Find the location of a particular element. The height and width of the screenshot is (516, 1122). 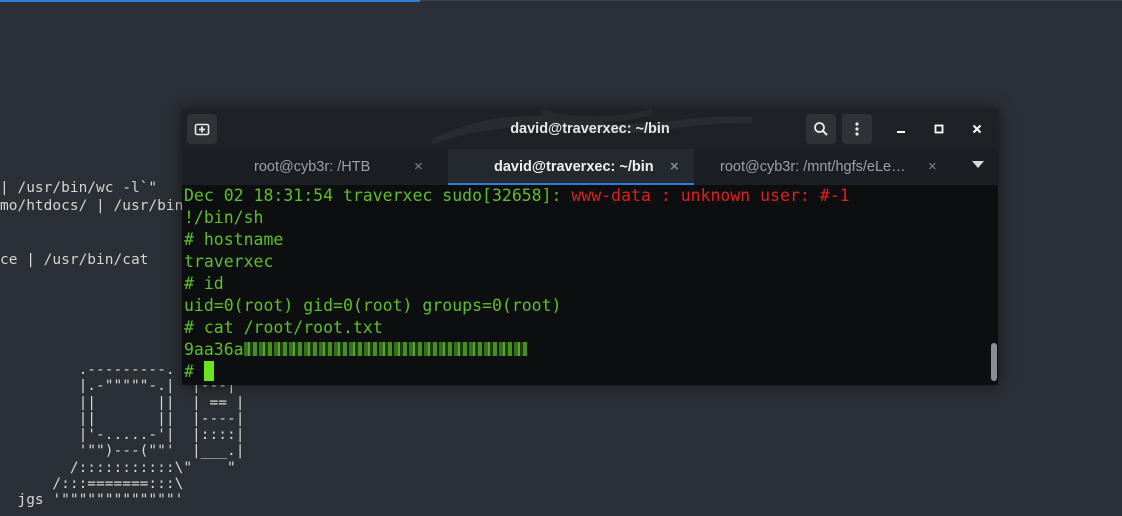

terminal-cursor is located at coordinates (208, 371).